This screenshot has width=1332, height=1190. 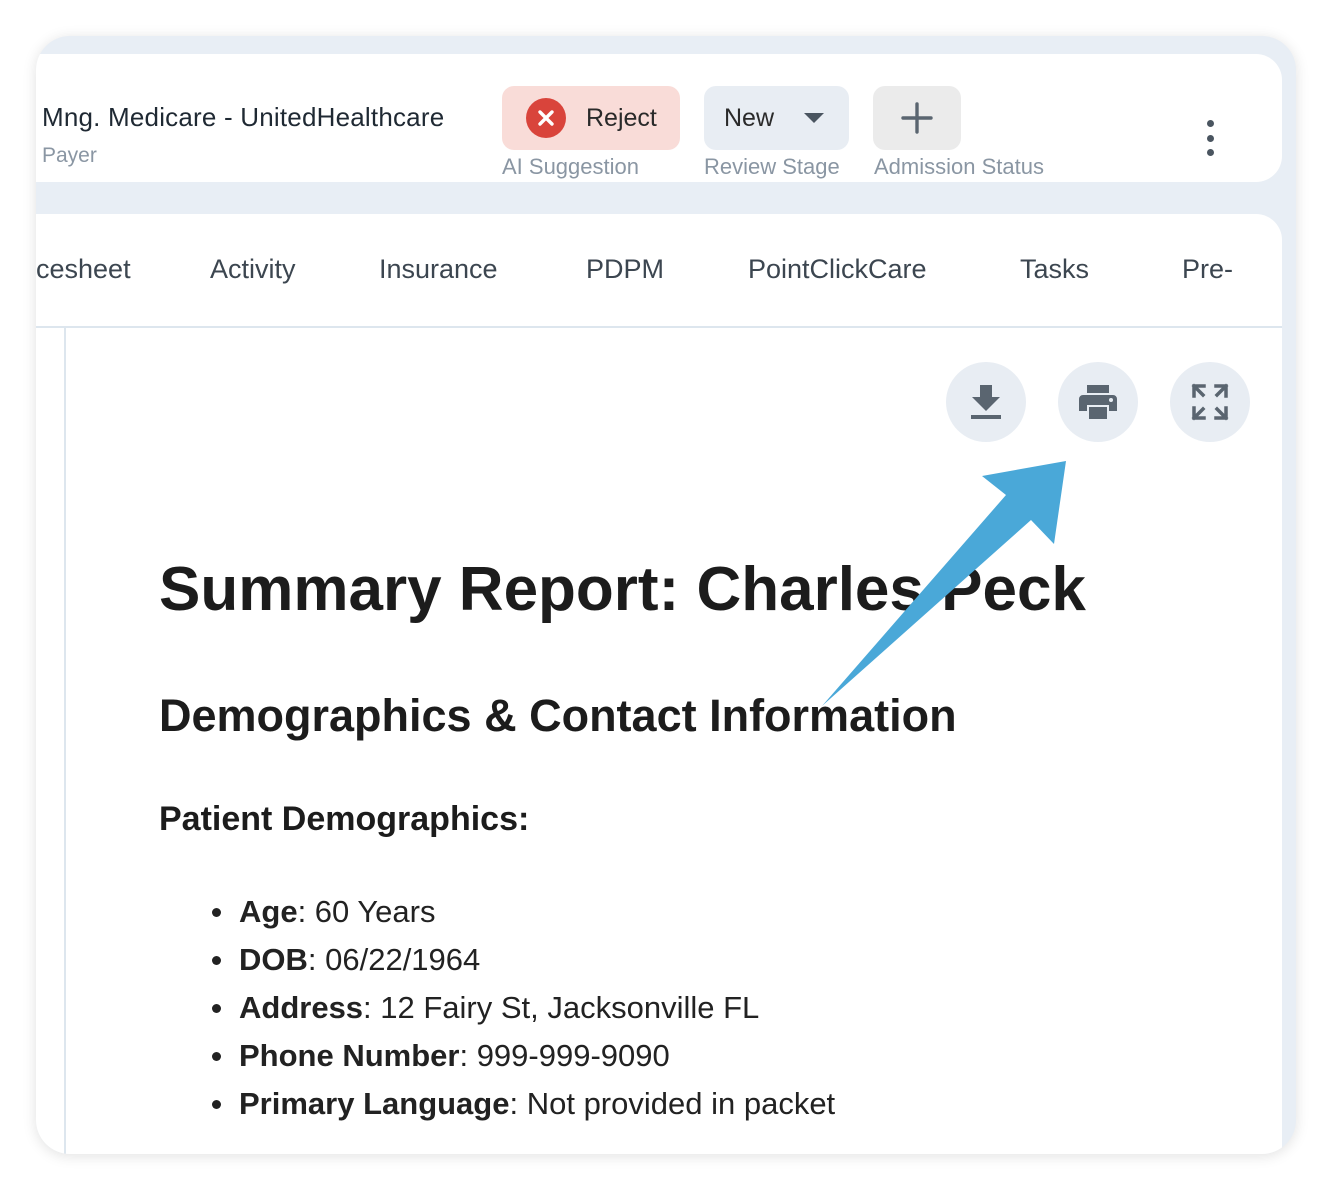 What do you see at coordinates (776, 118) in the screenshot?
I see `review-stage-dropdown: New` at bounding box center [776, 118].